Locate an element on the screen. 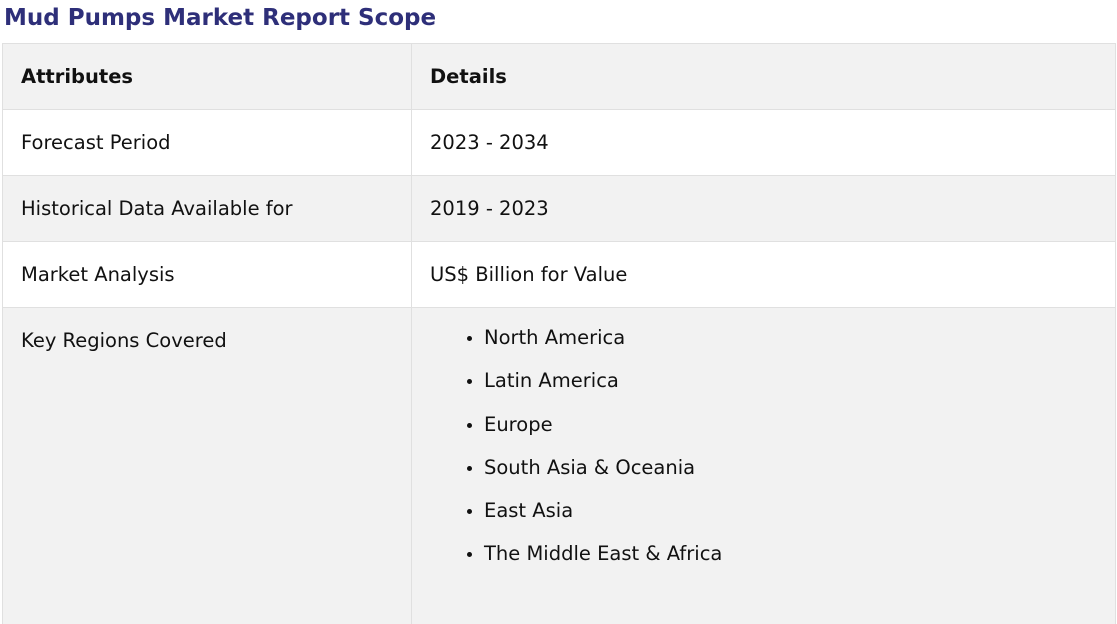 The image size is (1117, 624). region-item: East Asia is located at coordinates (799, 511).